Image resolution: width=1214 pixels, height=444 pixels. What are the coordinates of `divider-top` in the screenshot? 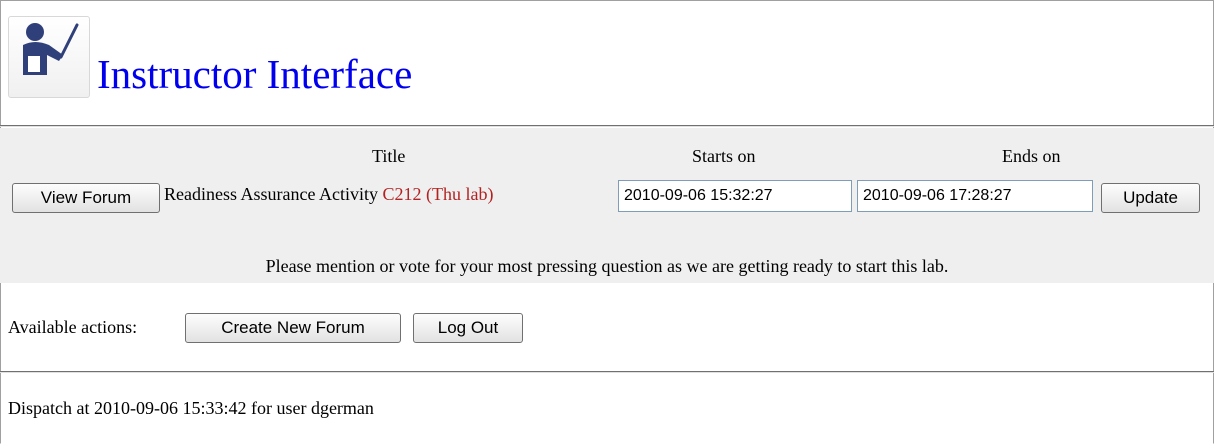 It's located at (607, 126).